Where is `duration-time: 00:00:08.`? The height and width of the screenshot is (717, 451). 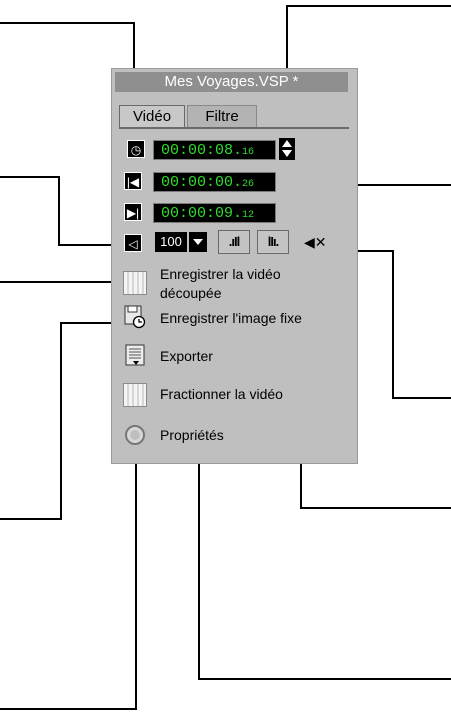 duration-time: 00:00:08. is located at coordinates (202, 150).